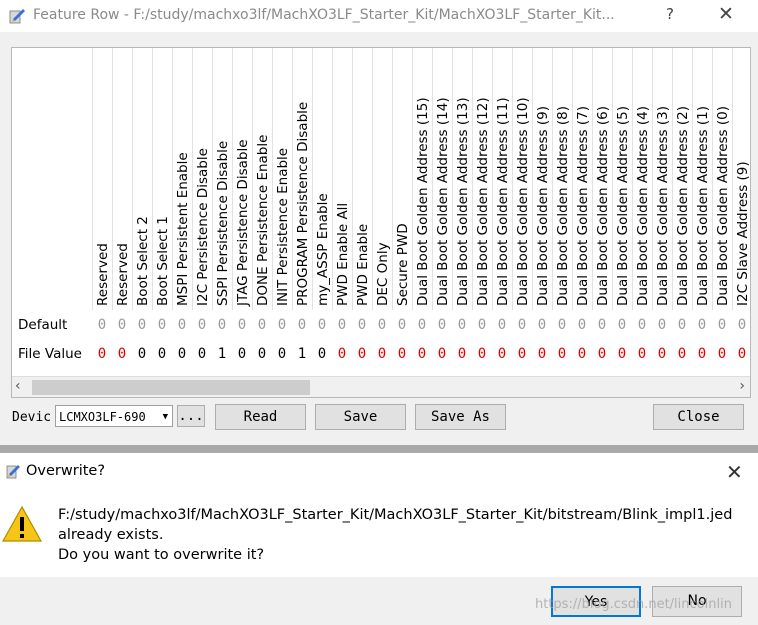 This screenshot has width=758, height=625. I want to click on column-header-label: Dual Boot Golden Address (0), so click(723, 205).